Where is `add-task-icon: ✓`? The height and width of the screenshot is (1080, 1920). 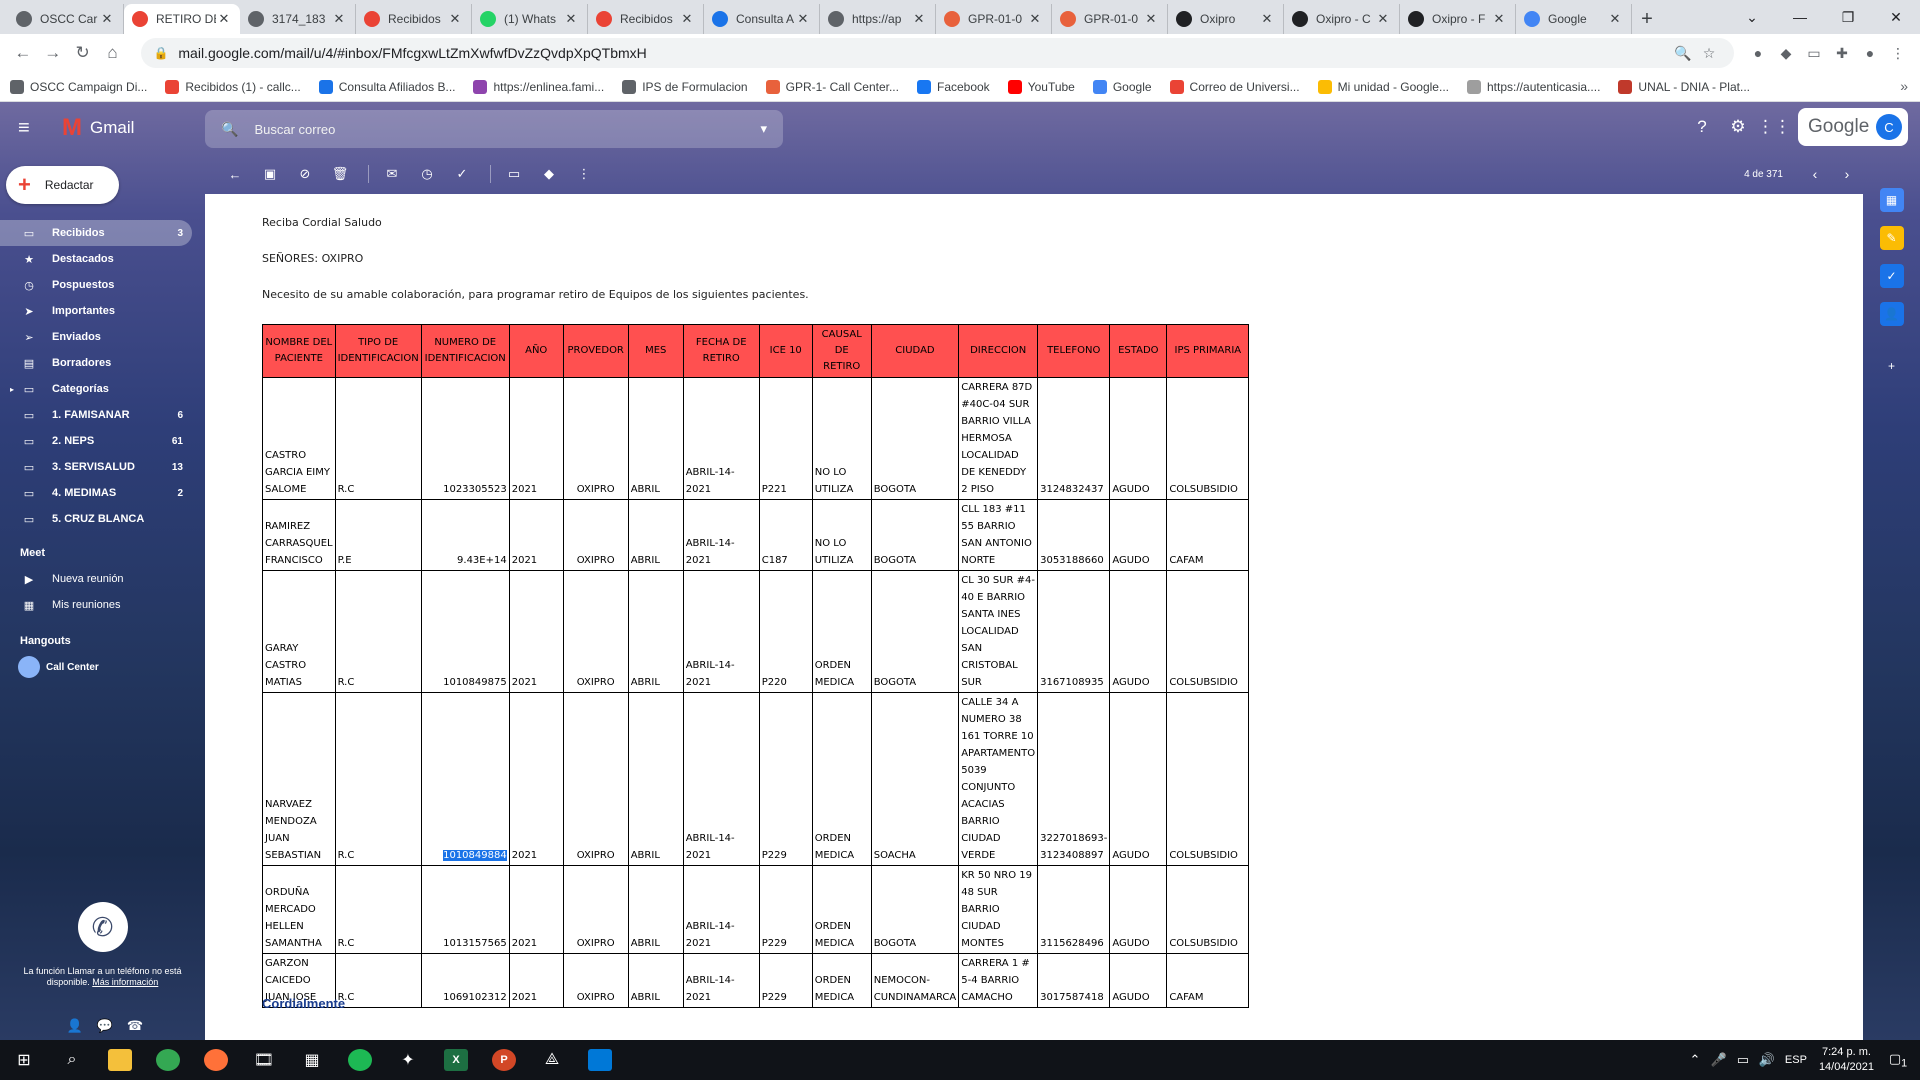 add-task-icon: ✓ is located at coordinates (462, 174).